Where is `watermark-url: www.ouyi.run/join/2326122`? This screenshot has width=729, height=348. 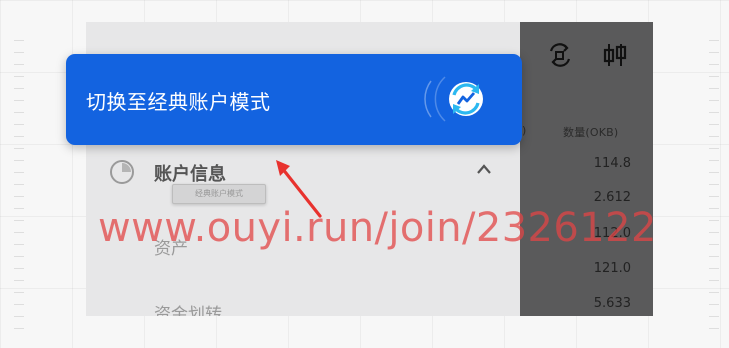 watermark-url: www.ouyi.run/join/2326122 is located at coordinates (377, 228).